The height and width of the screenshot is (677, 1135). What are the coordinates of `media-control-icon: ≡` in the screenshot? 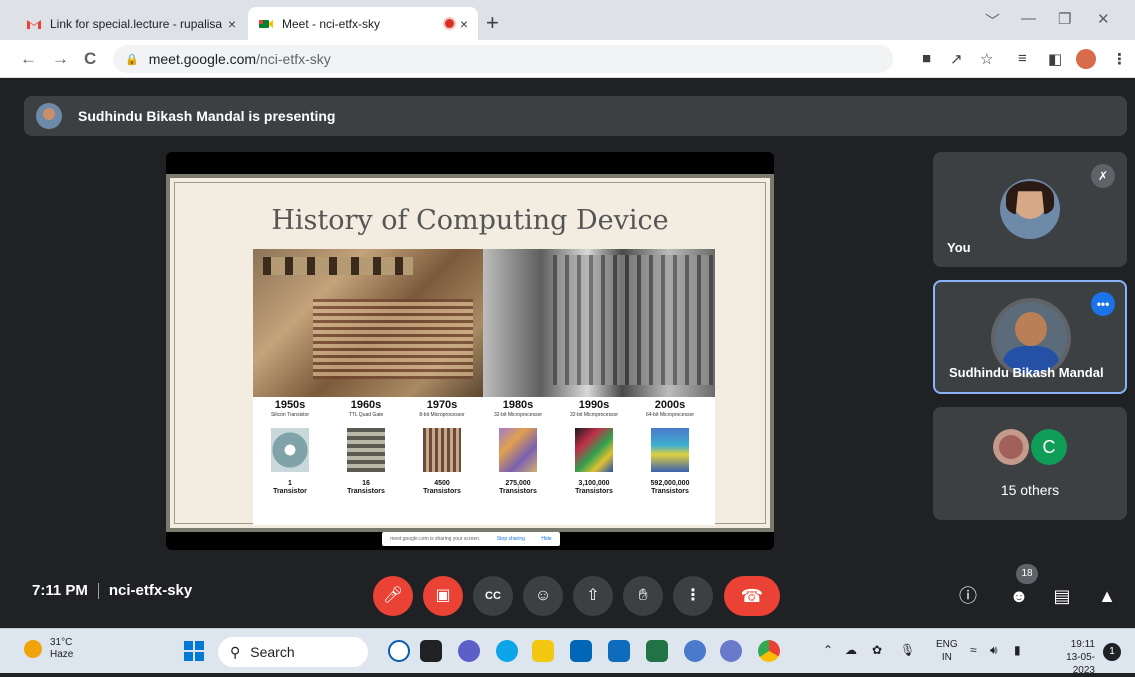 It's located at (1022, 58).